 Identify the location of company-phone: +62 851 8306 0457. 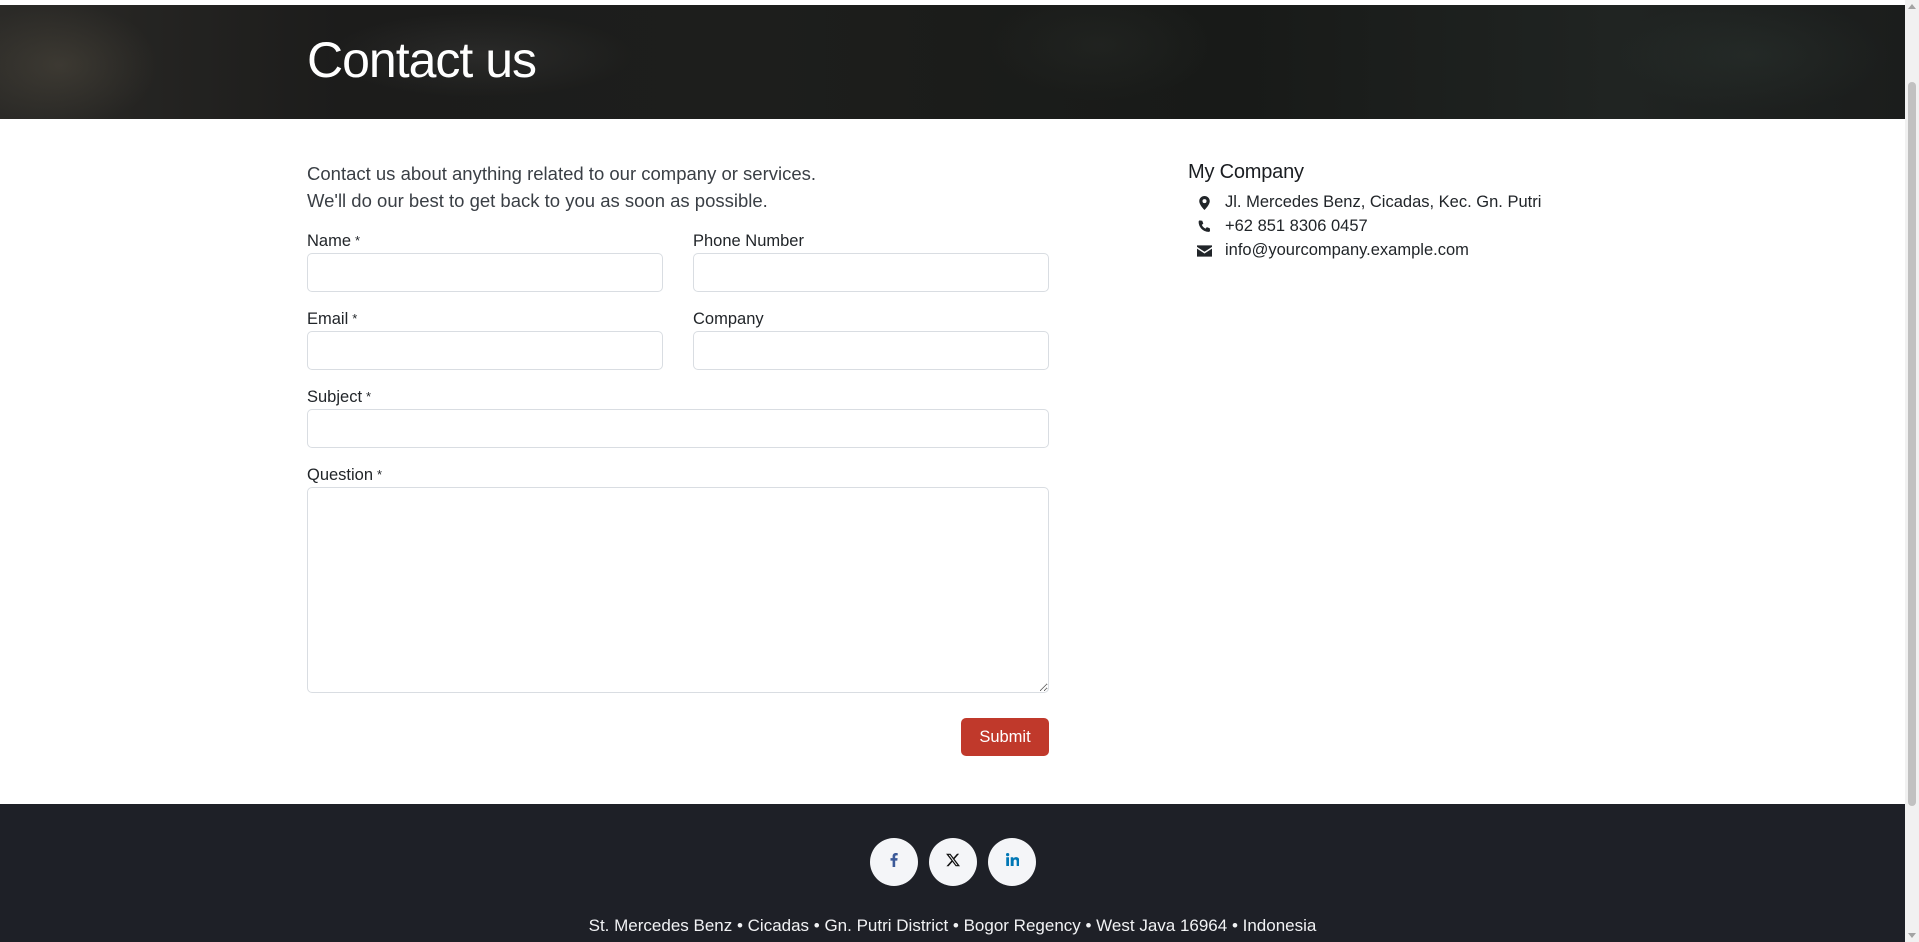
(1296, 226).